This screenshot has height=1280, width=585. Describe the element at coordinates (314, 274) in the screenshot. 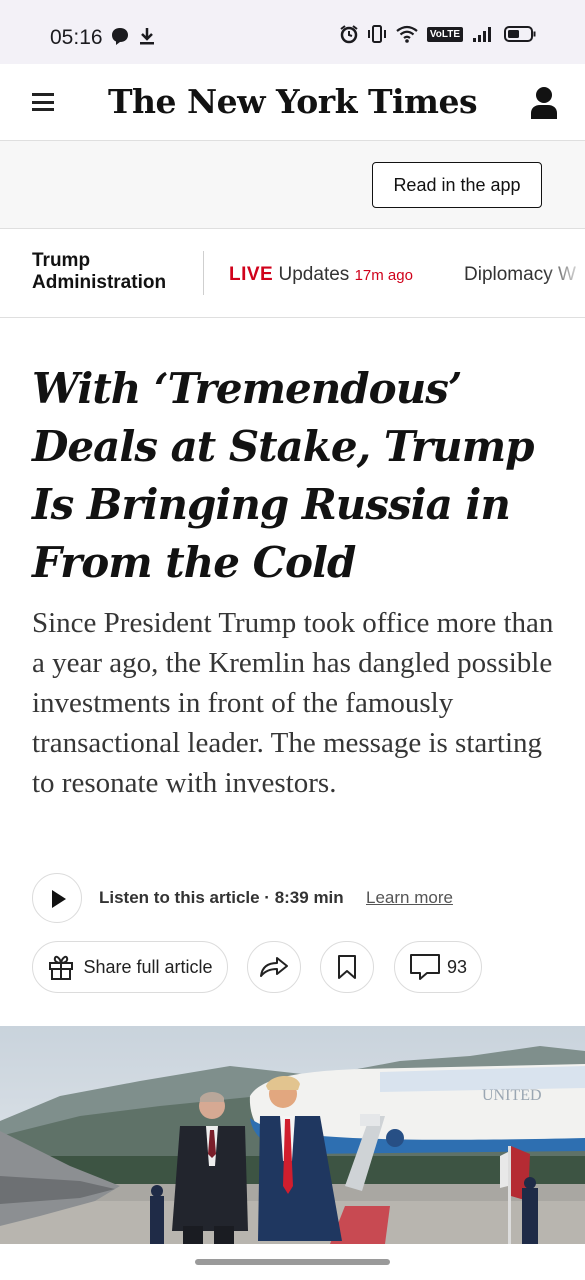

I see `live-updates-text: Updates` at that location.